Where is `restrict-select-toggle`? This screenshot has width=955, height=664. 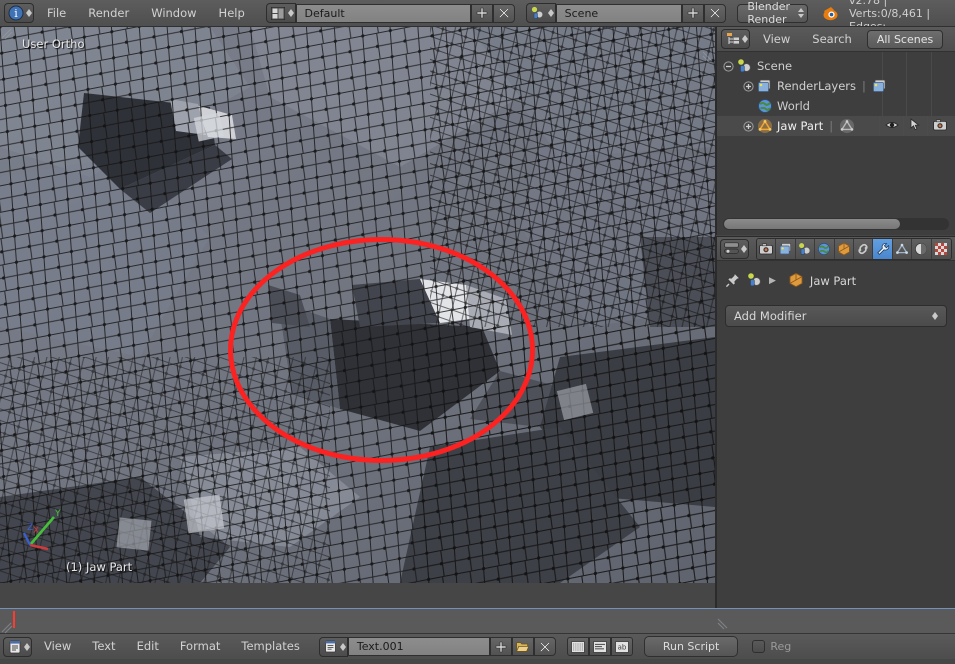
restrict-select-toggle is located at coordinates (915, 126).